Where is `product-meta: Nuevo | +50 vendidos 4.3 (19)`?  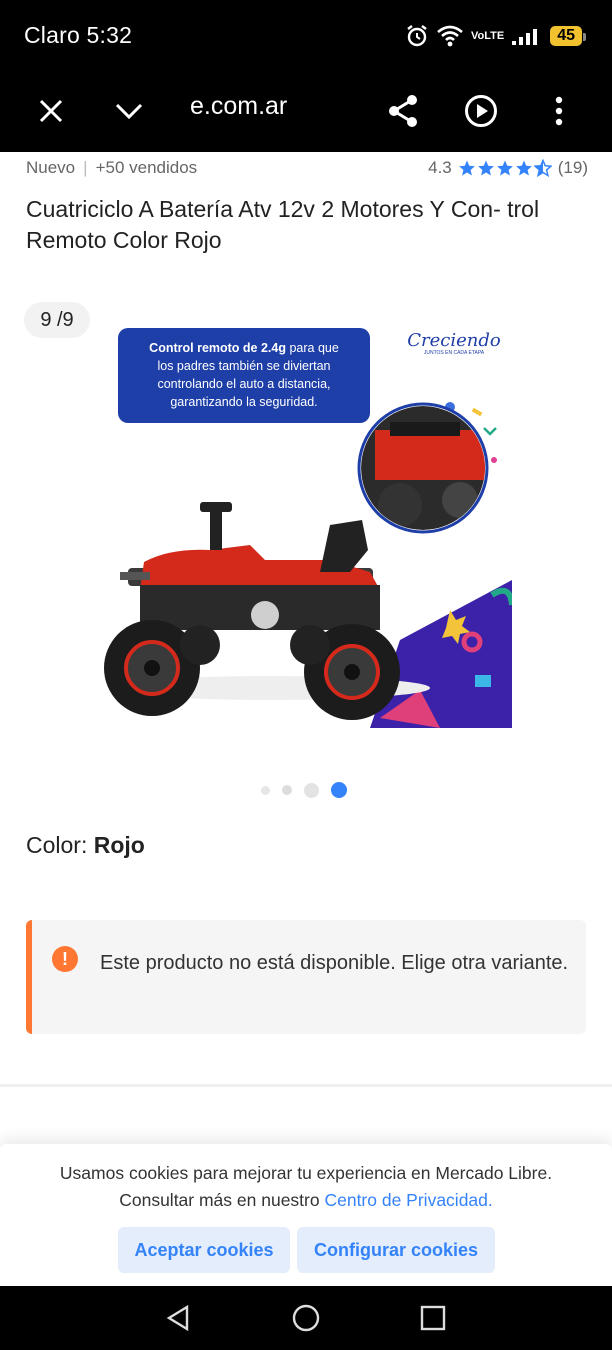 product-meta: Nuevo | +50 vendidos 4.3 (19) is located at coordinates (307, 168).